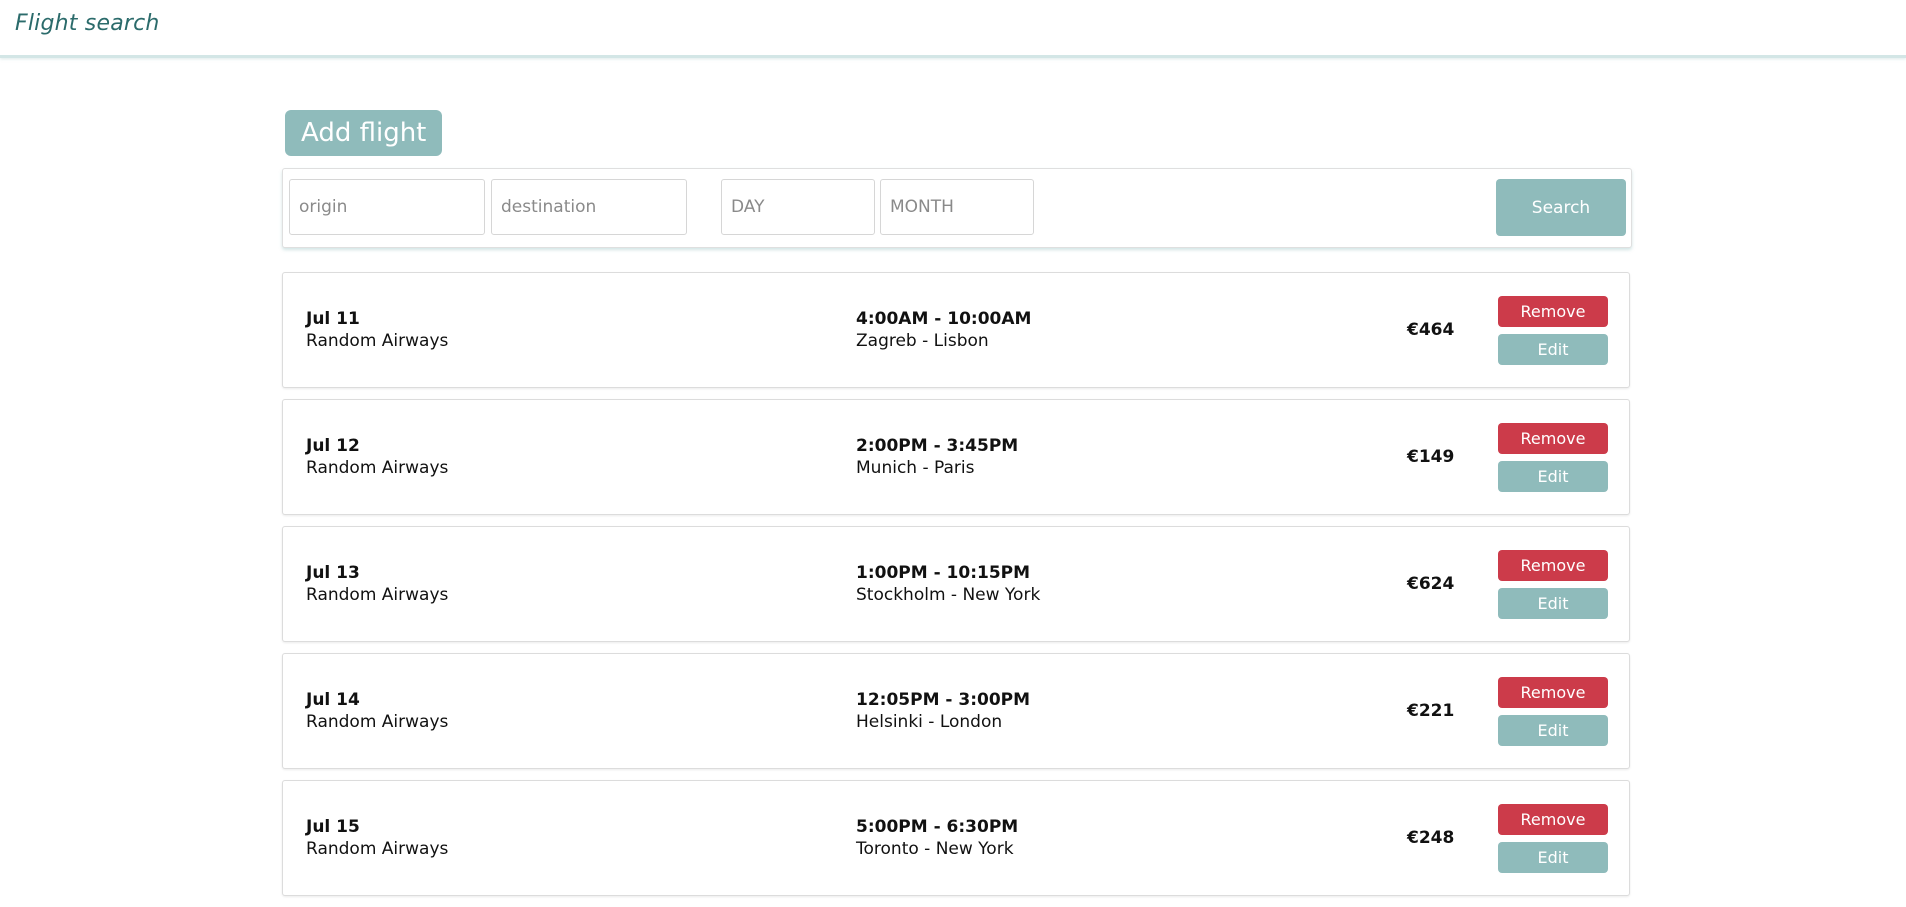 Image resolution: width=1906 pixels, height=907 pixels. Describe the element at coordinates (333, 319) in the screenshot. I see `flight-date: Jul 11` at that location.